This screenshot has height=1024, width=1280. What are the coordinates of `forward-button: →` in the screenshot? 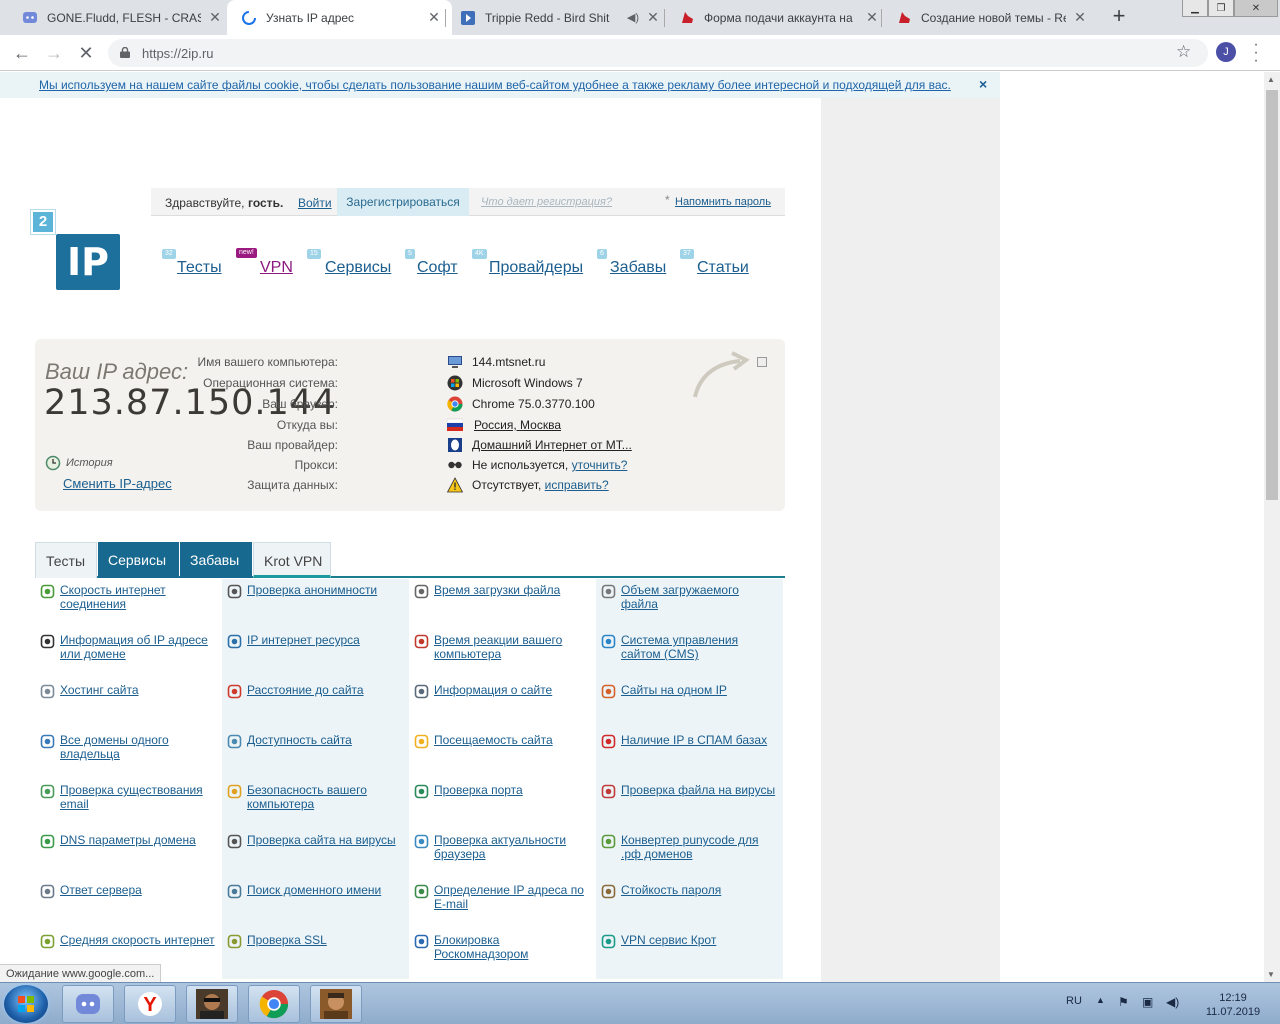 It's located at (54, 53).